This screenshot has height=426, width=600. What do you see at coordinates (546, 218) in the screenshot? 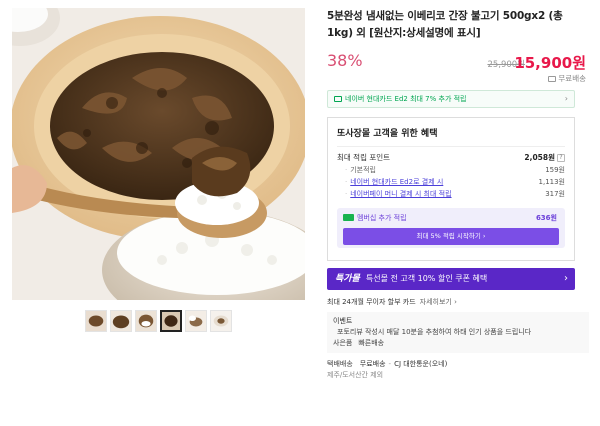
I see `membership-value: 636원` at bounding box center [546, 218].